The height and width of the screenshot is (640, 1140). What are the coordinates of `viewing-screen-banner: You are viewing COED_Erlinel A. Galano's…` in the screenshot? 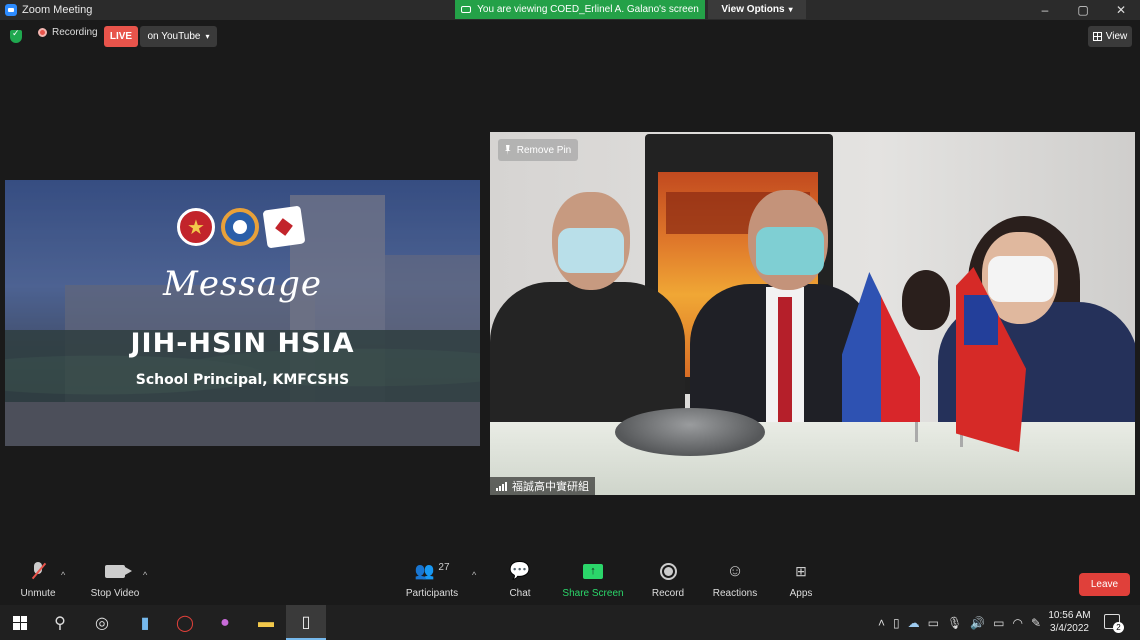 It's located at (580, 9).